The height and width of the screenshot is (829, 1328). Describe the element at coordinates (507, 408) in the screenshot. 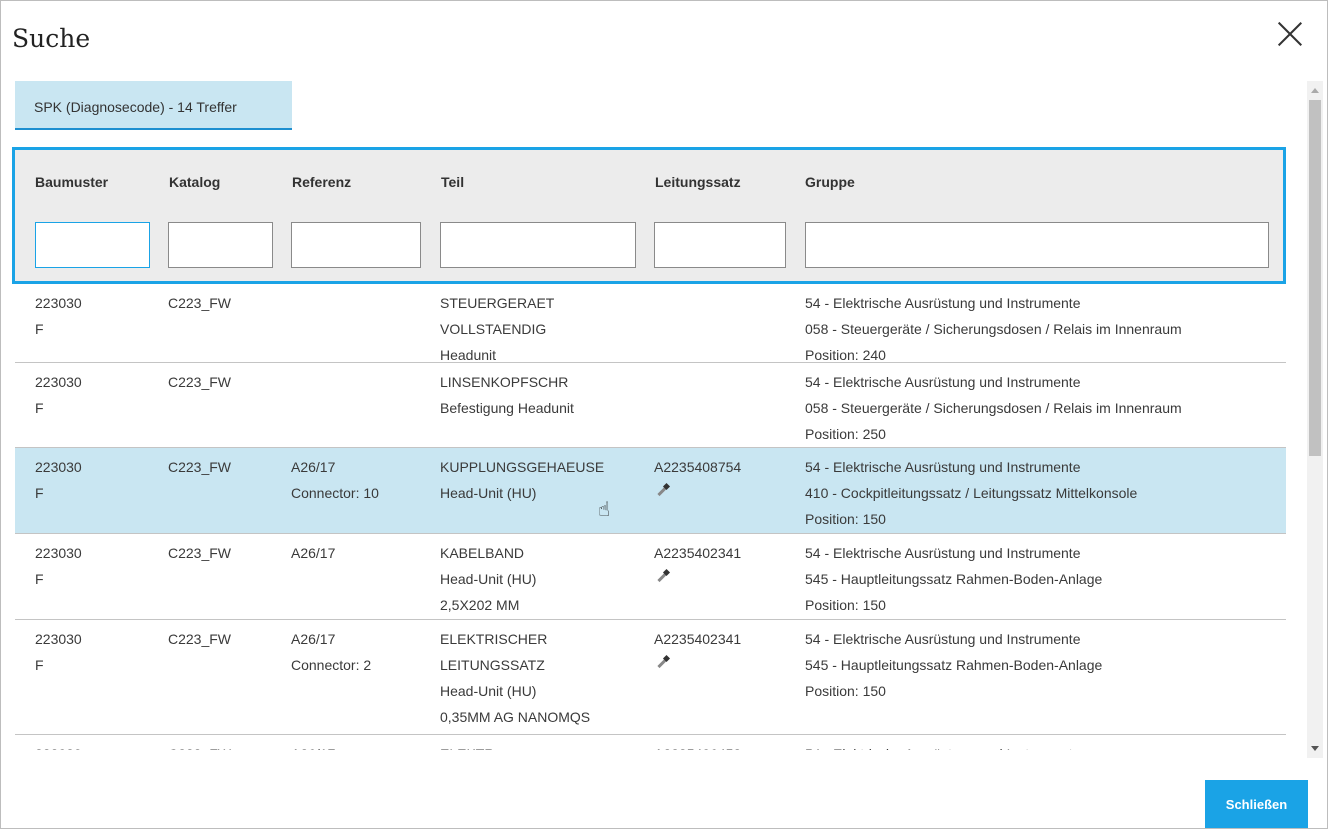

I see `cell-line: Befestigung Headunit` at that location.